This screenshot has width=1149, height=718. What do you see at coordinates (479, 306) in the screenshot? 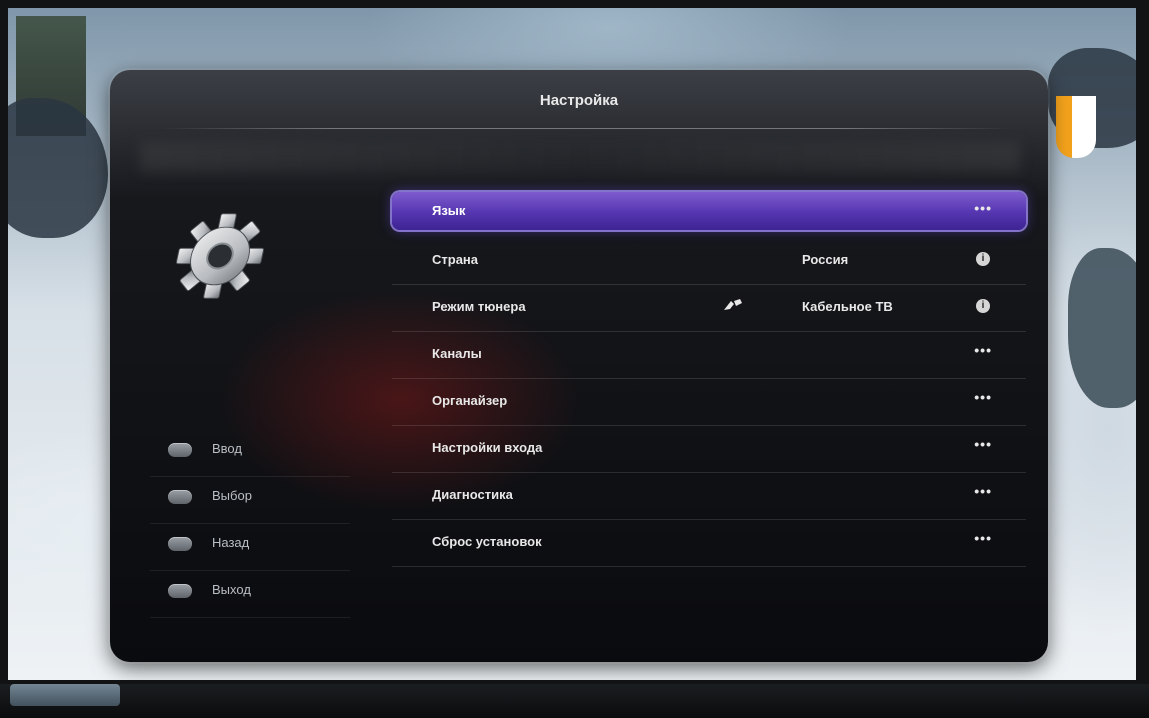
I see `setting-label: Режим тюнера` at bounding box center [479, 306].